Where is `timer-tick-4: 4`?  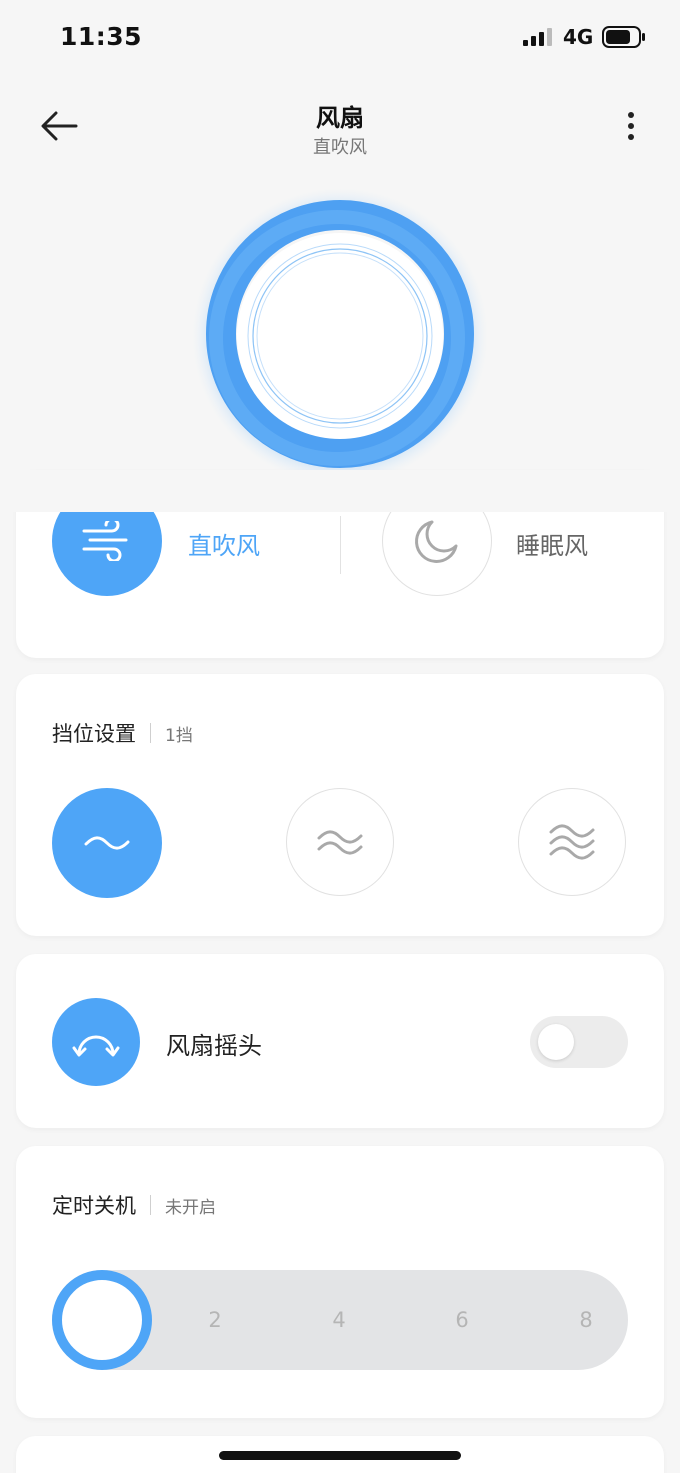 timer-tick-4: 4 is located at coordinates (339, 1320).